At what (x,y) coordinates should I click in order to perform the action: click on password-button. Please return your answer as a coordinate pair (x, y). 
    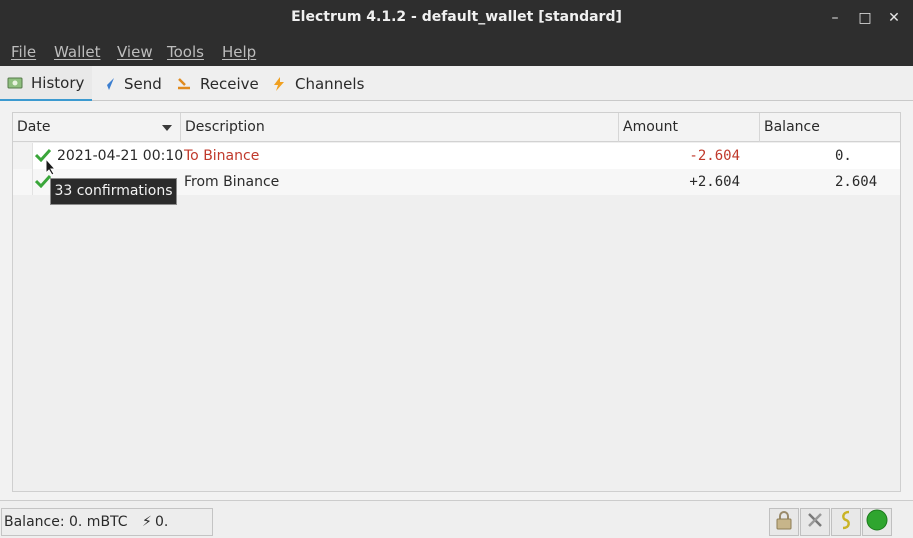
    Looking at the image, I should click on (784, 522).